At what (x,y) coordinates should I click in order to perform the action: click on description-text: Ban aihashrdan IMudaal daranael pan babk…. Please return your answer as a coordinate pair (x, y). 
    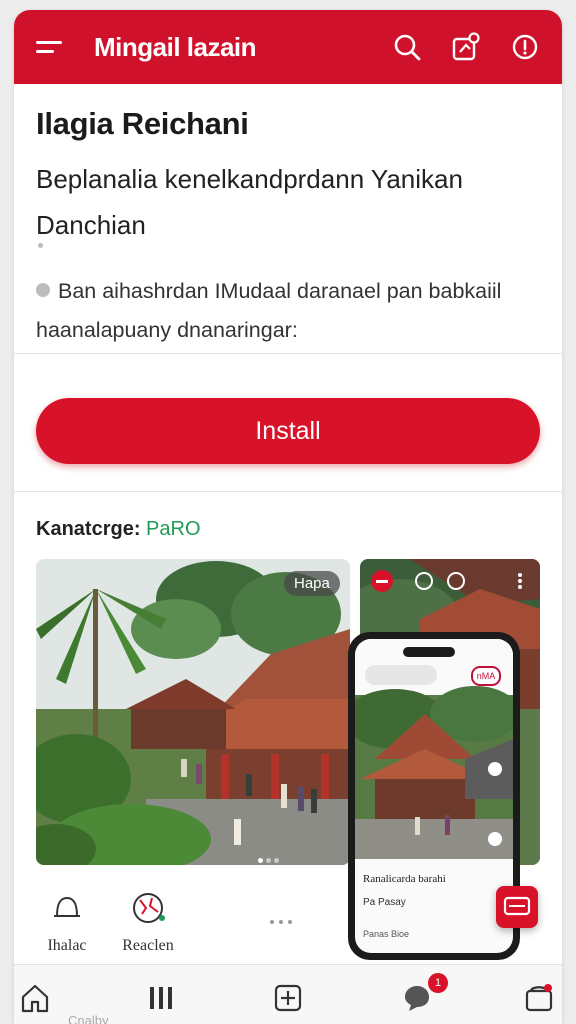
    Looking at the image, I should click on (269, 310).